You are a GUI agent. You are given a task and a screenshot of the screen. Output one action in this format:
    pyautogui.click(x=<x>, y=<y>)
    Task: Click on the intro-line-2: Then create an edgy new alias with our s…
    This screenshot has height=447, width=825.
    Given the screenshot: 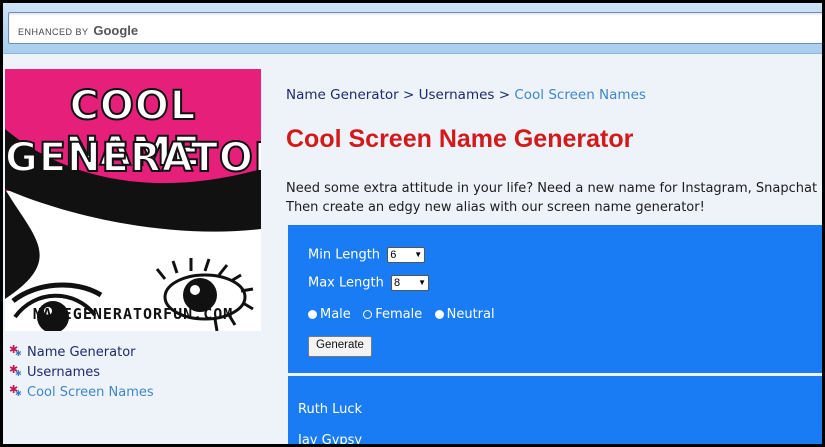 What is the action you would take?
    pyautogui.click(x=495, y=207)
    